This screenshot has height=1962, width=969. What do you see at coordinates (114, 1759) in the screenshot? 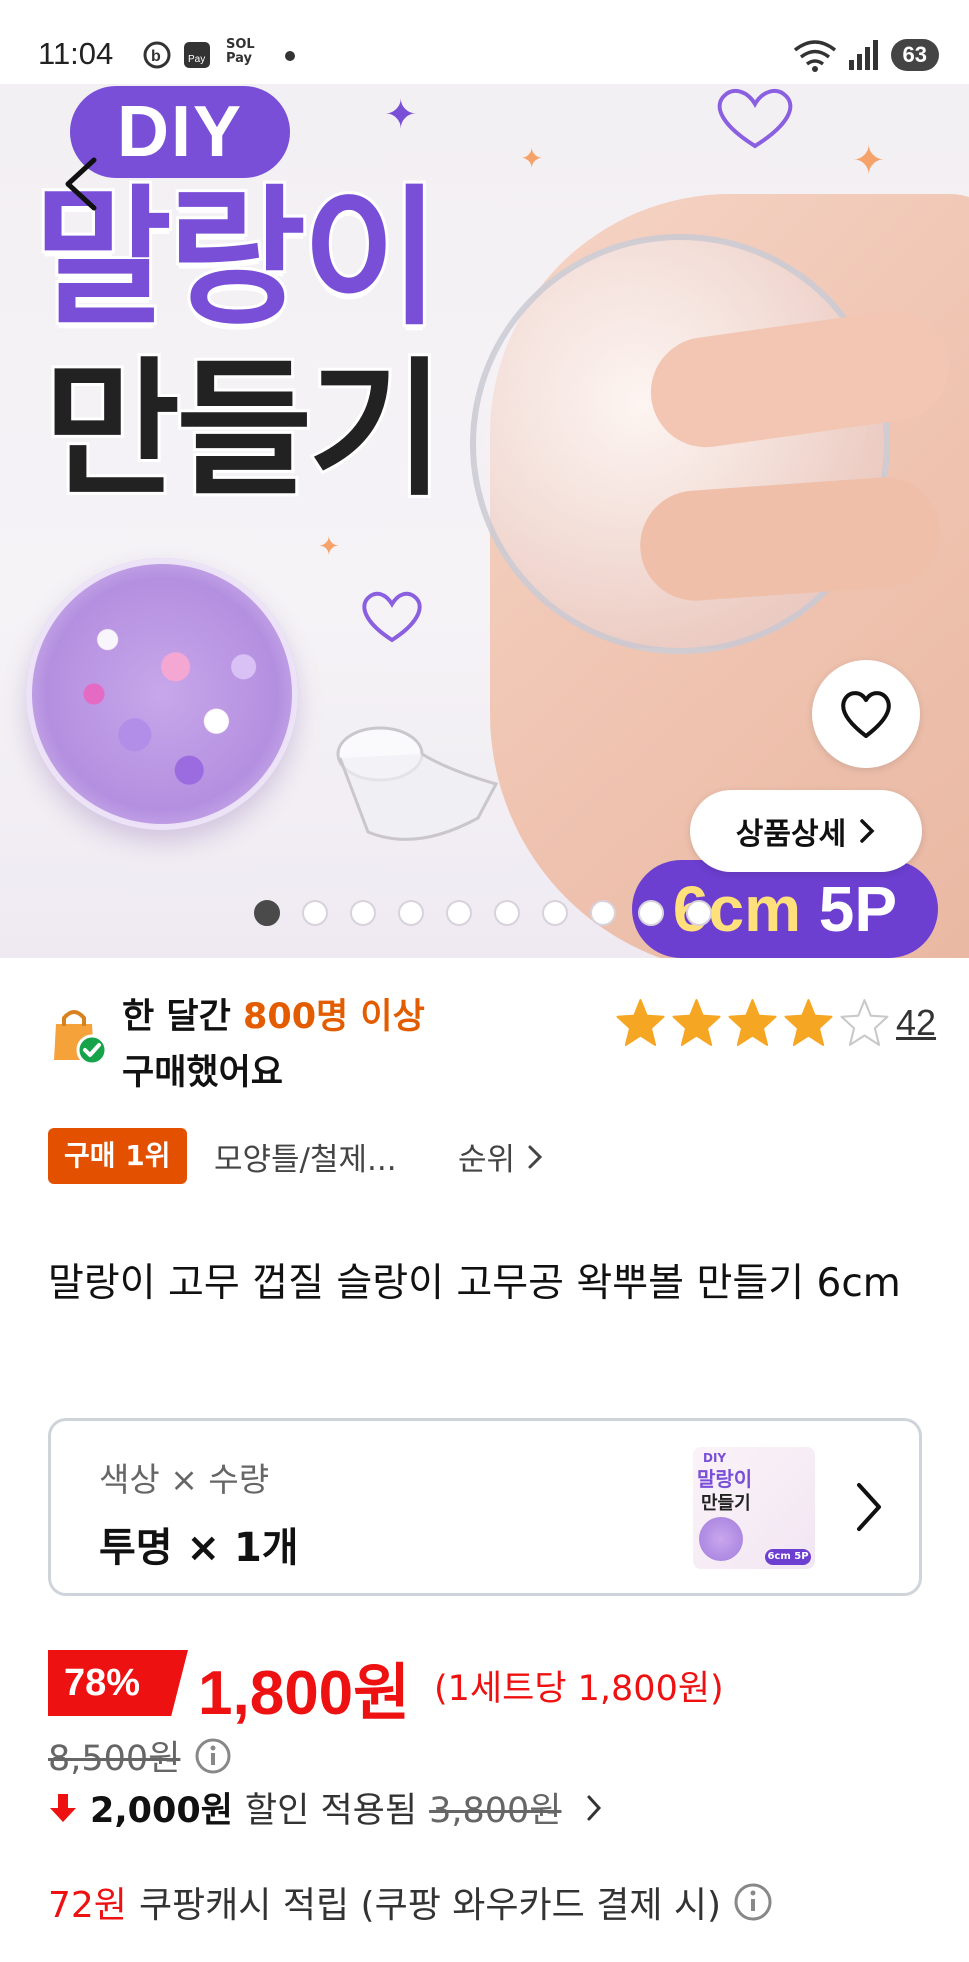
I see `original-price: 8,500원` at bounding box center [114, 1759].